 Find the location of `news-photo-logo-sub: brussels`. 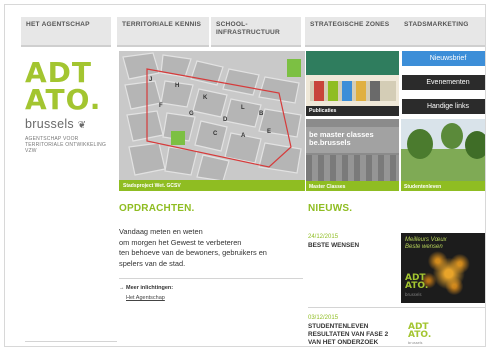

news-photo-logo-sub: brussels is located at coordinates (413, 294).